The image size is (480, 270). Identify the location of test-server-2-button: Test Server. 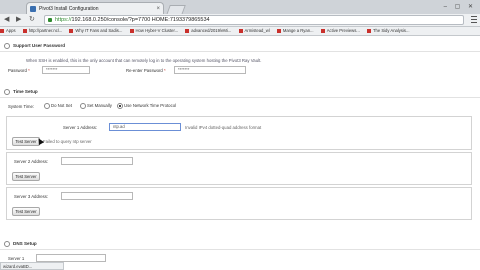
(26, 176).